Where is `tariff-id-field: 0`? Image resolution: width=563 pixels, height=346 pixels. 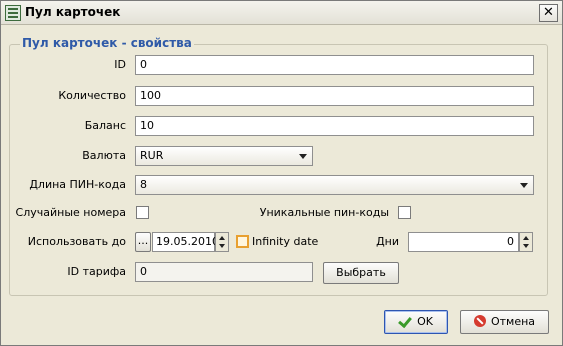 tariff-id-field: 0 is located at coordinates (224, 272).